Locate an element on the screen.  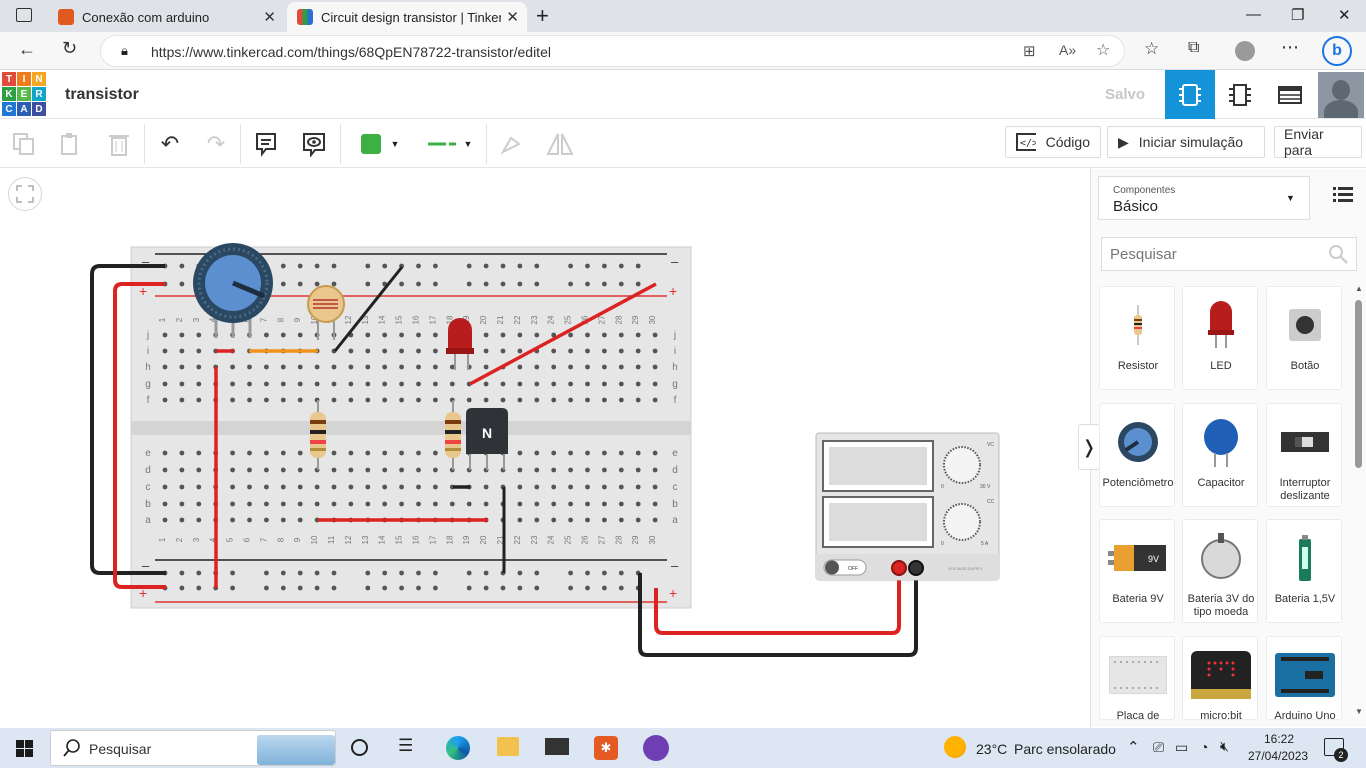
chevron-up-icon: ⌃ is located at coordinates (1133, 747).